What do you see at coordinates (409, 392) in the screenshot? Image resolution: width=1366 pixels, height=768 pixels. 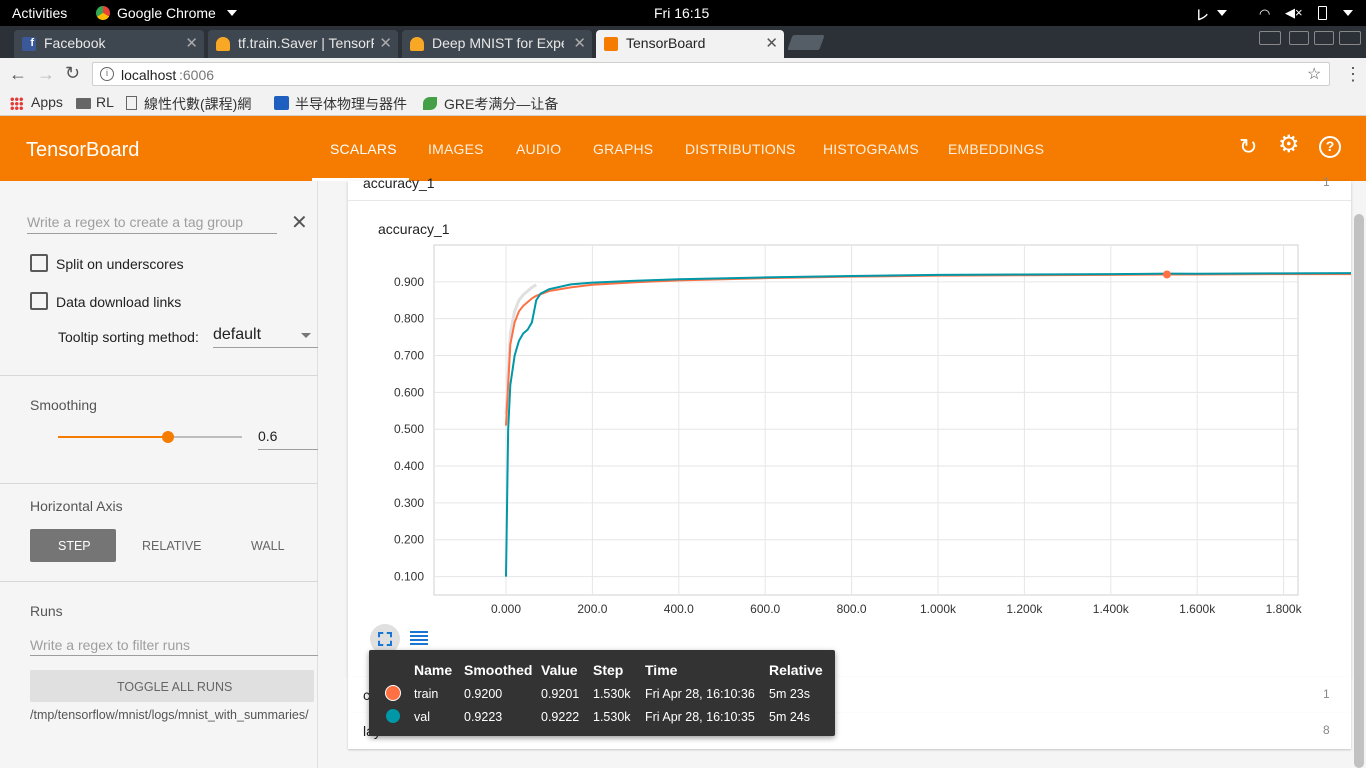 I see `y-tick-label: 0.600` at bounding box center [409, 392].